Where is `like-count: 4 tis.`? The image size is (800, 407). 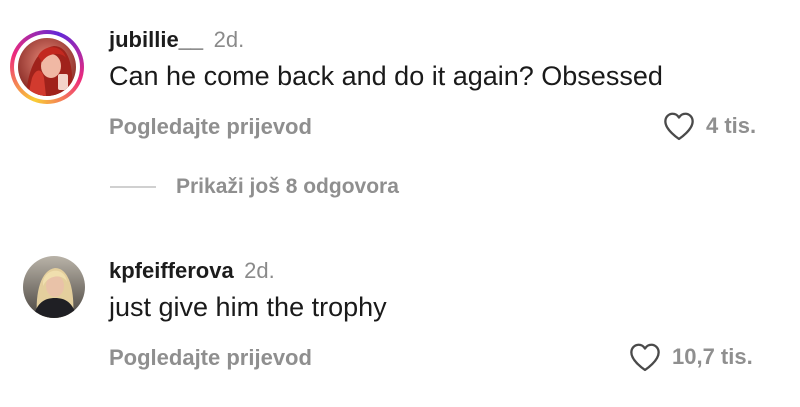
like-count: 4 tis. is located at coordinates (731, 125).